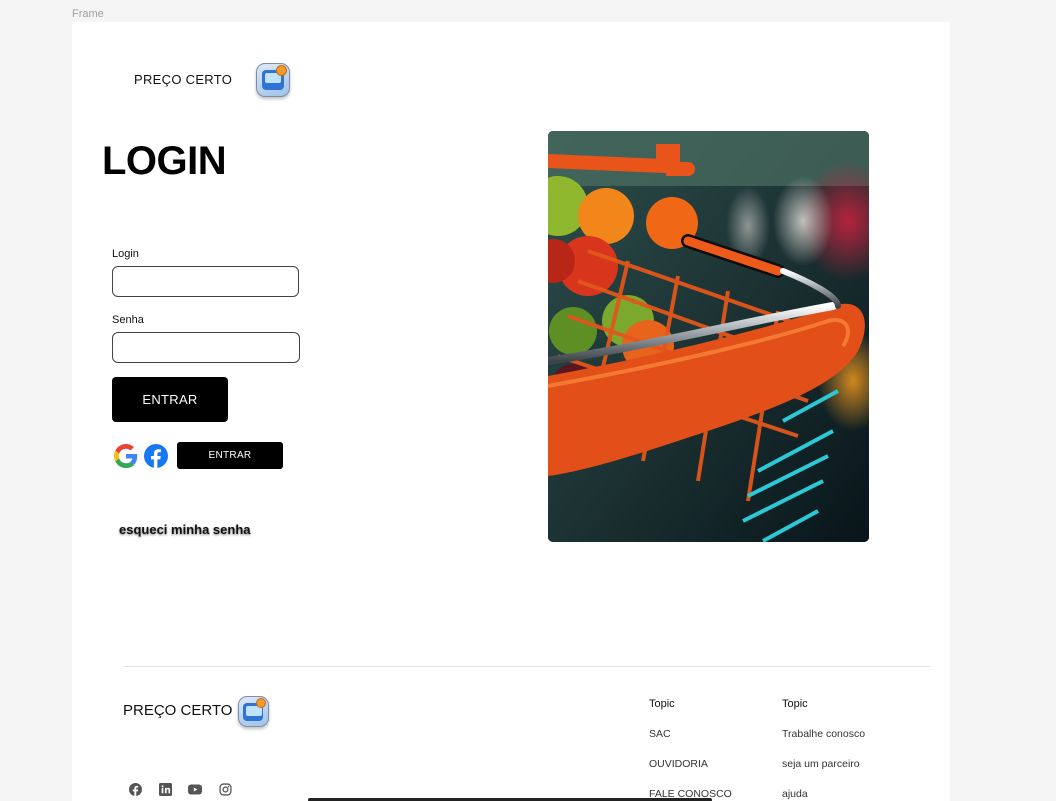 The width and height of the screenshot is (1056, 801). What do you see at coordinates (183, 79) in the screenshot?
I see `brand-name: PREÇO CERTO` at bounding box center [183, 79].